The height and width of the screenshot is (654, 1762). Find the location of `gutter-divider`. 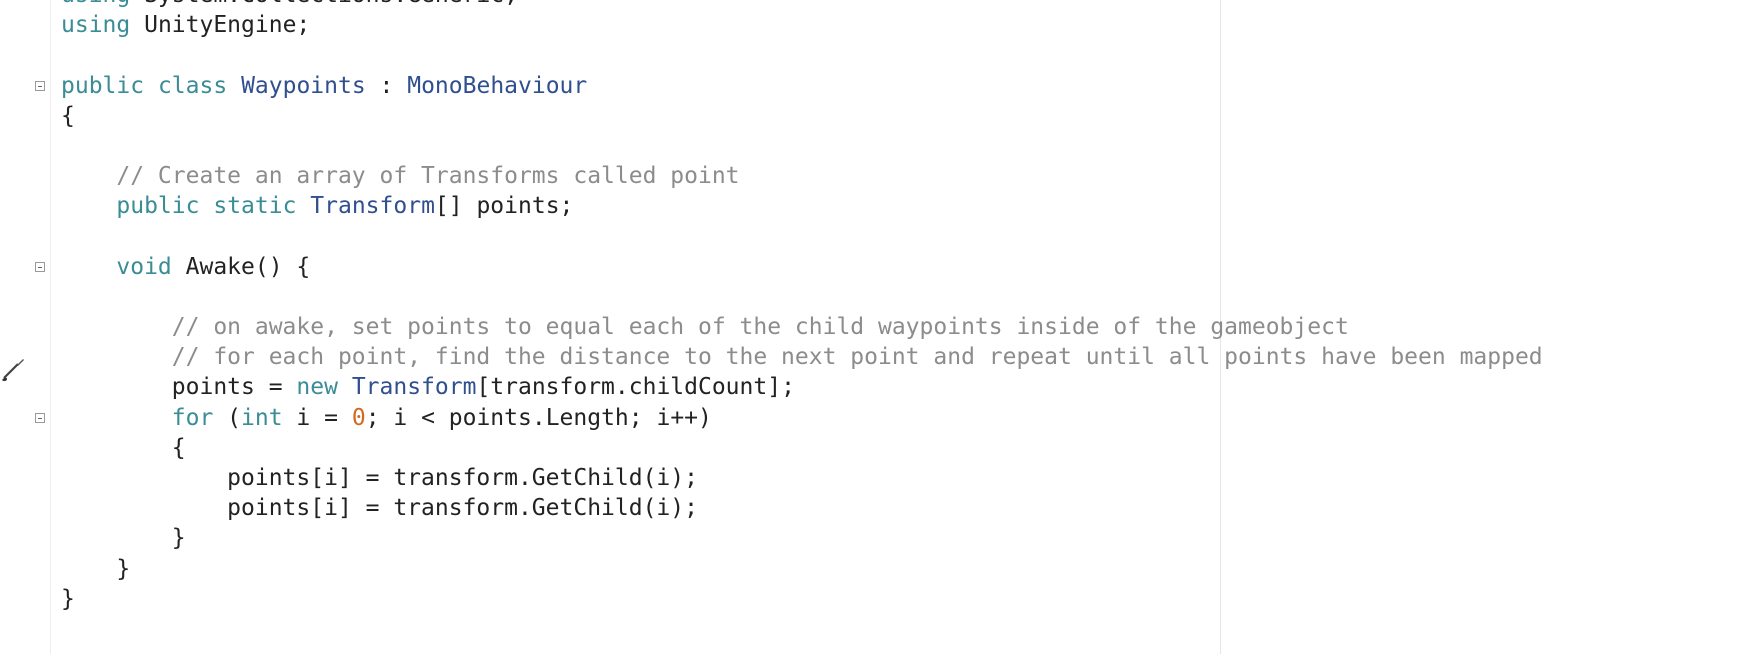

gutter-divider is located at coordinates (50, 327).